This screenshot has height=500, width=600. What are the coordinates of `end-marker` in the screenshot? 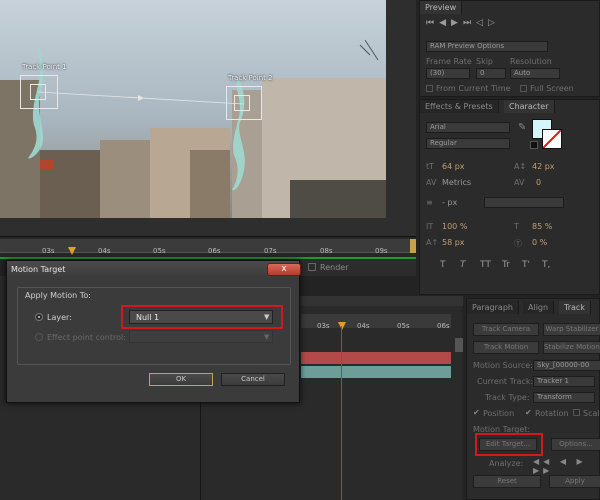 It's located at (413, 246).